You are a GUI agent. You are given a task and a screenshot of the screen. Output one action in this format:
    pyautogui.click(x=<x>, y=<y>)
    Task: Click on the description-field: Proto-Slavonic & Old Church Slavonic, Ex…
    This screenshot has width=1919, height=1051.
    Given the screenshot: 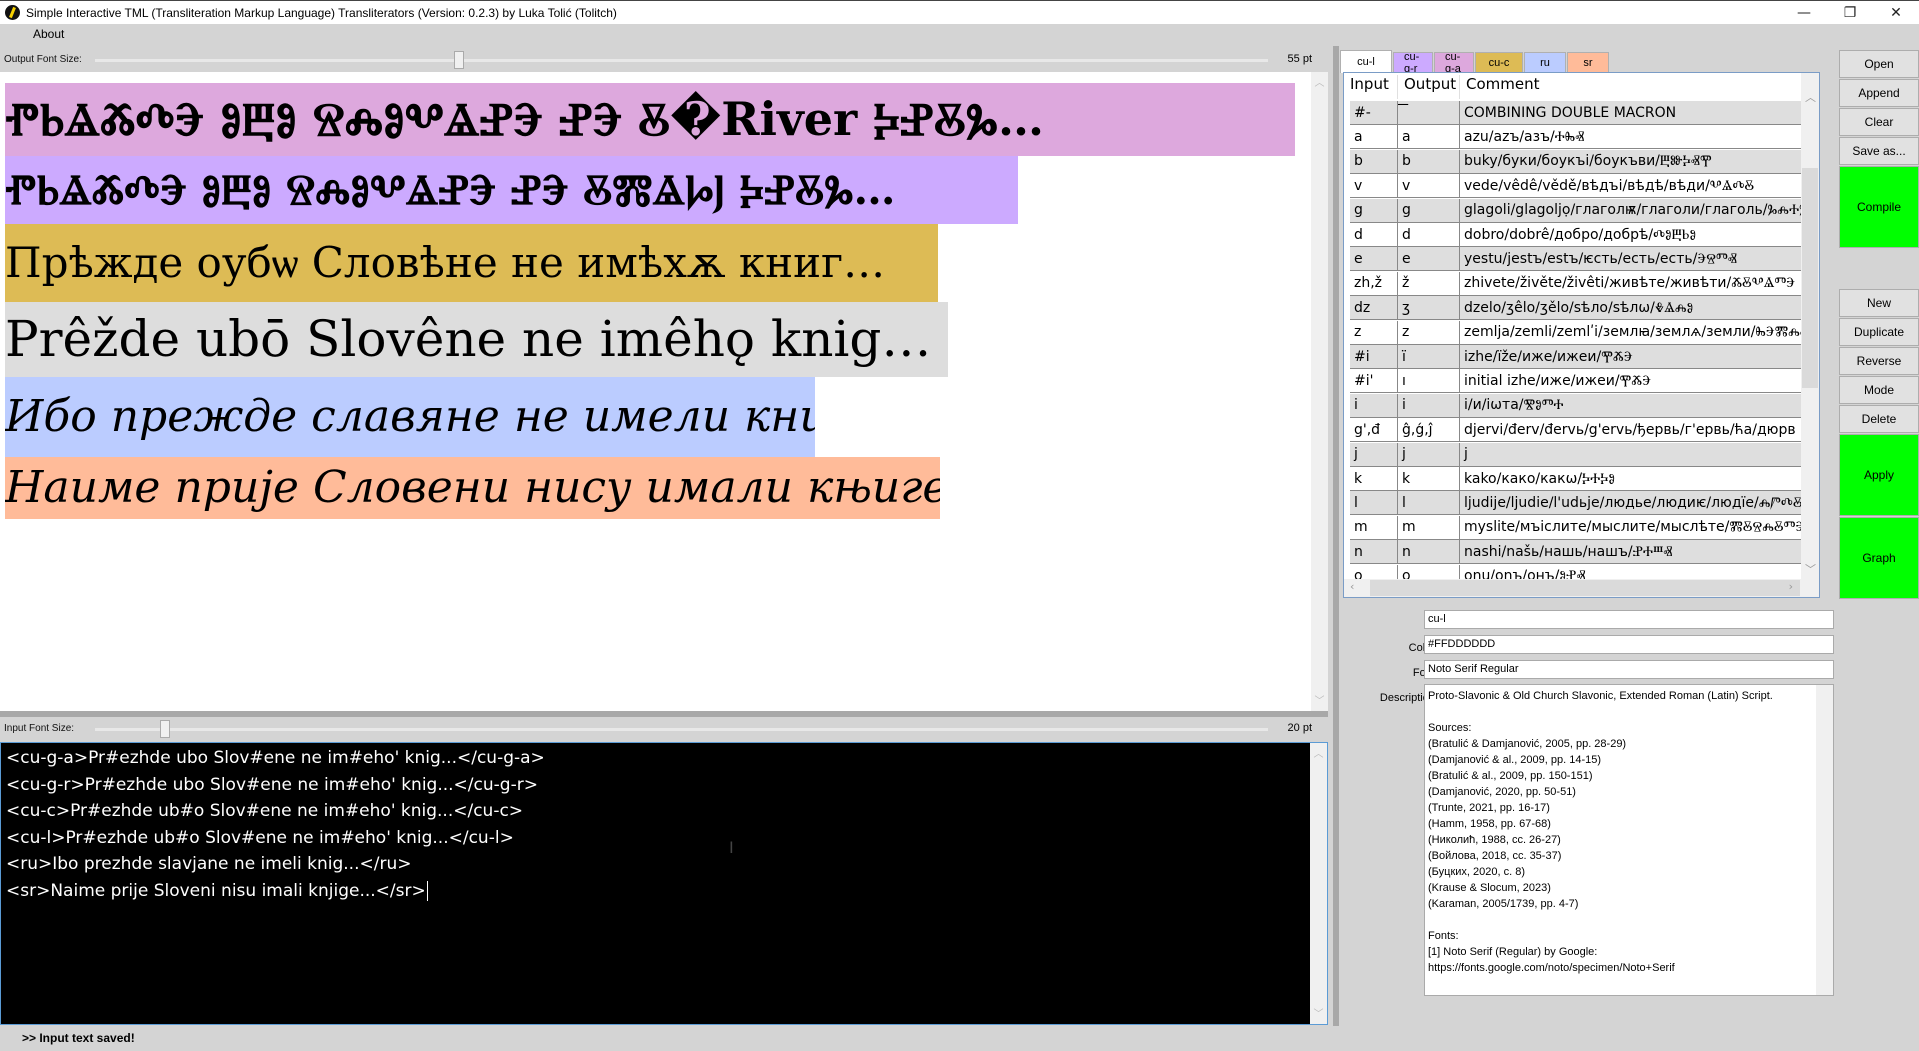 What is the action you would take?
    pyautogui.click(x=1629, y=840)
    